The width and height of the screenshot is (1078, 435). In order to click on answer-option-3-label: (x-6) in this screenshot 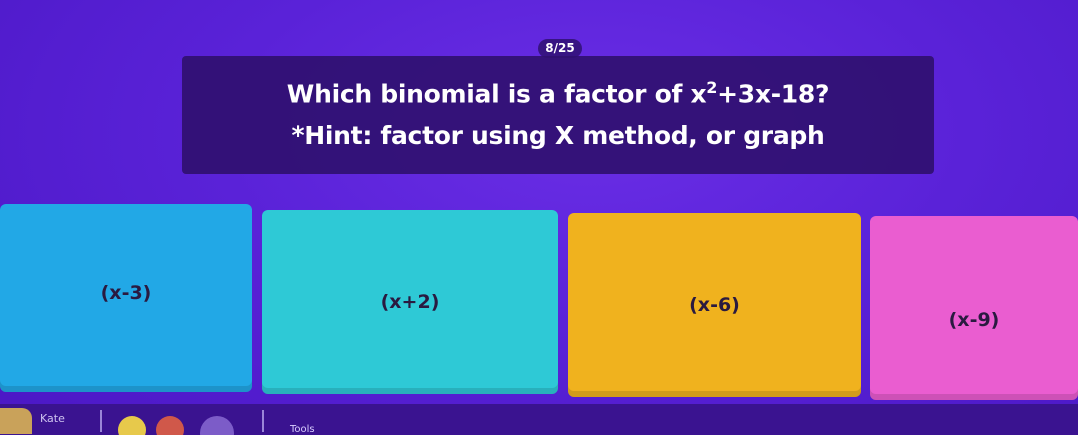, I will do `click(714, 305)`.